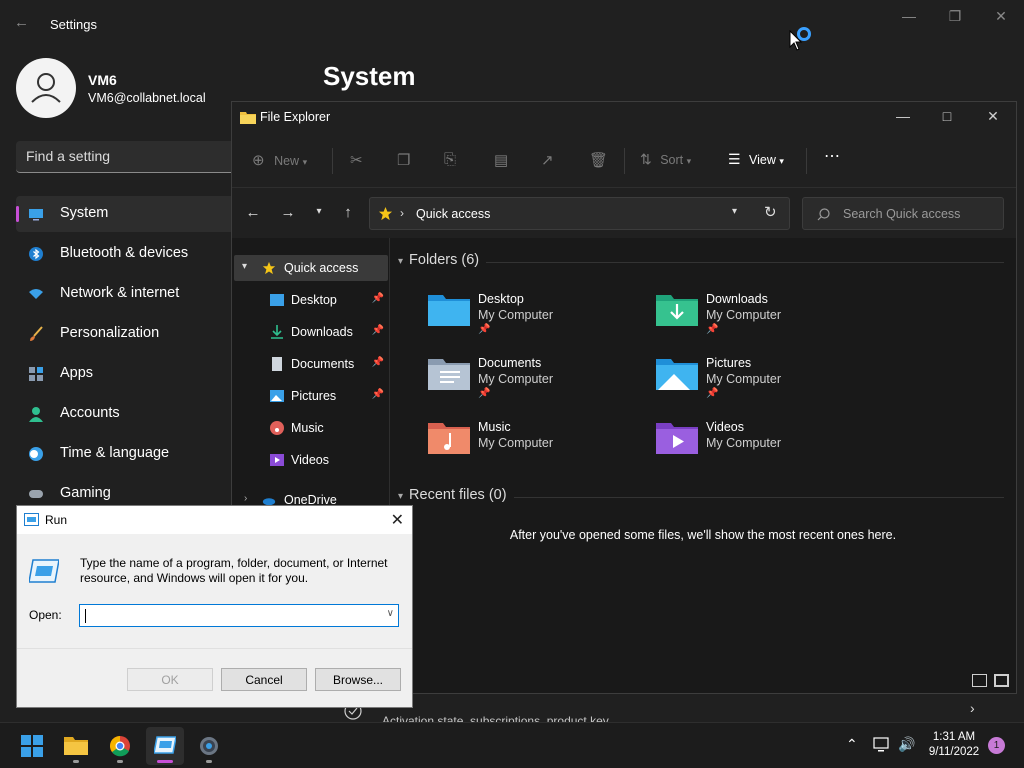  I want to click on refresh-icon: ↻, so click(770, 212).